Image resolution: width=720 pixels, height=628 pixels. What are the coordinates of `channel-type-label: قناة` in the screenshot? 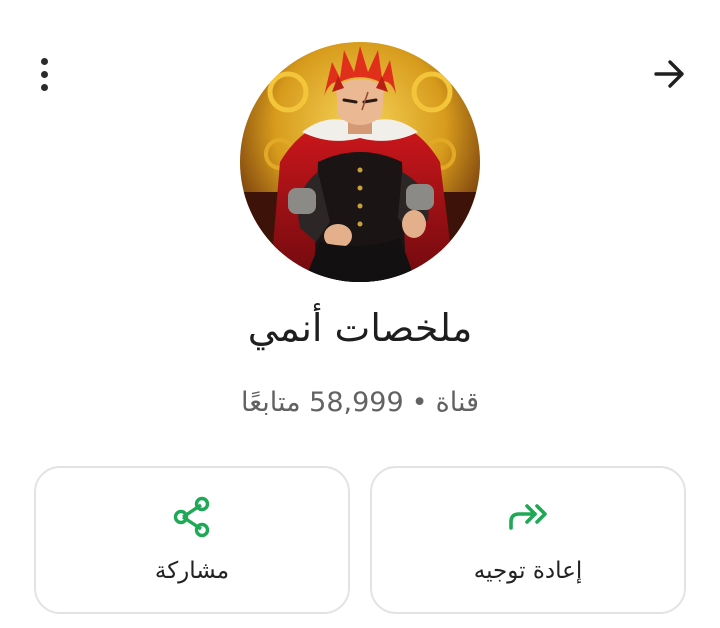 It's located at (457, 402).